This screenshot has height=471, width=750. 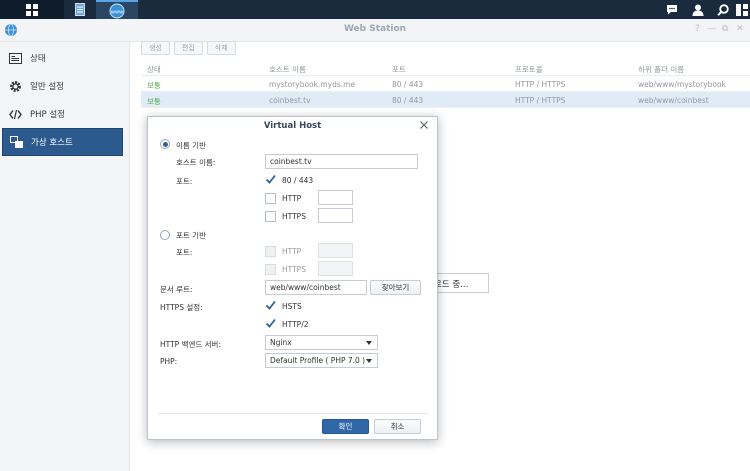 I want to click on backend-select: Nginx, so click(x=321, y=342).